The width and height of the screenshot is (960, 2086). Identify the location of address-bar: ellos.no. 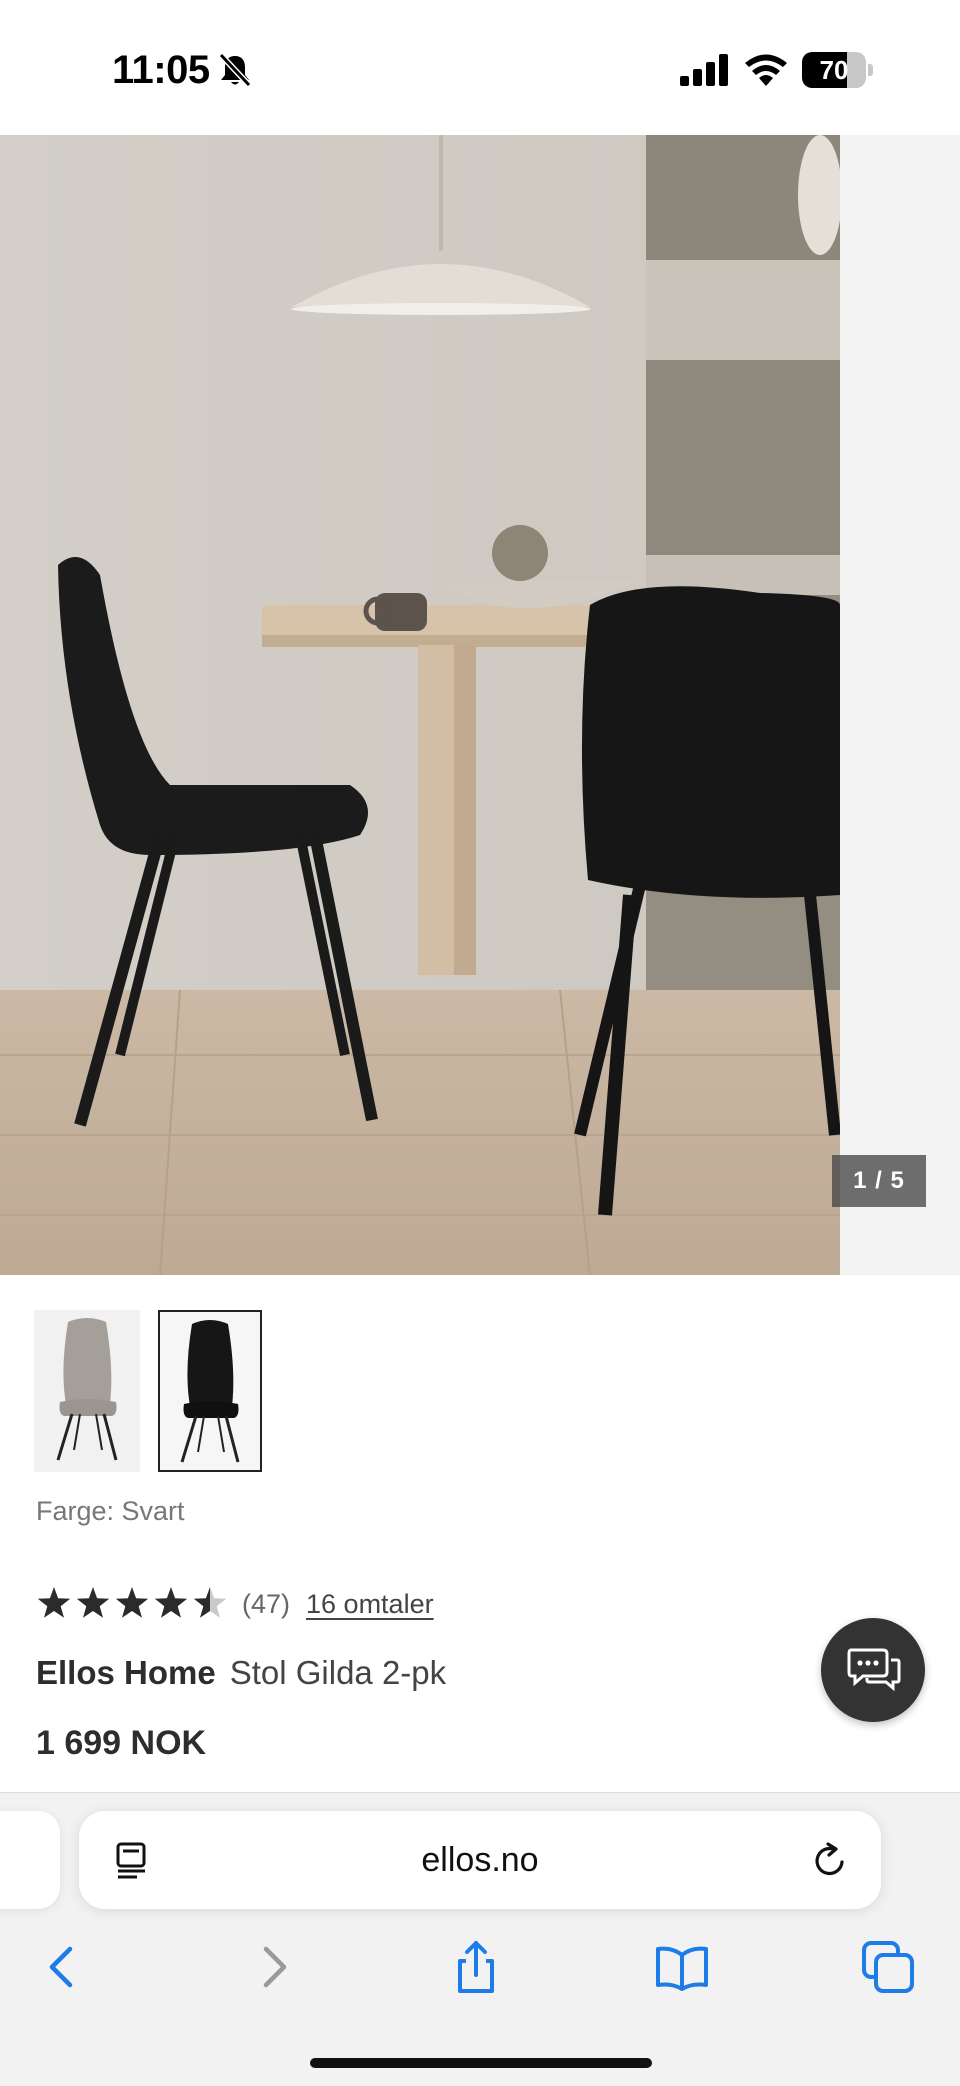
(480, 1860).